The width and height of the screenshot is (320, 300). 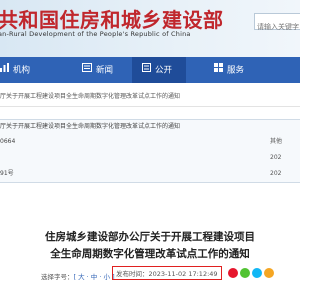 What do you see at coordinates (233, 273) in the screenshot?
I see `weibo-icon` at bounding box center [233, 273].